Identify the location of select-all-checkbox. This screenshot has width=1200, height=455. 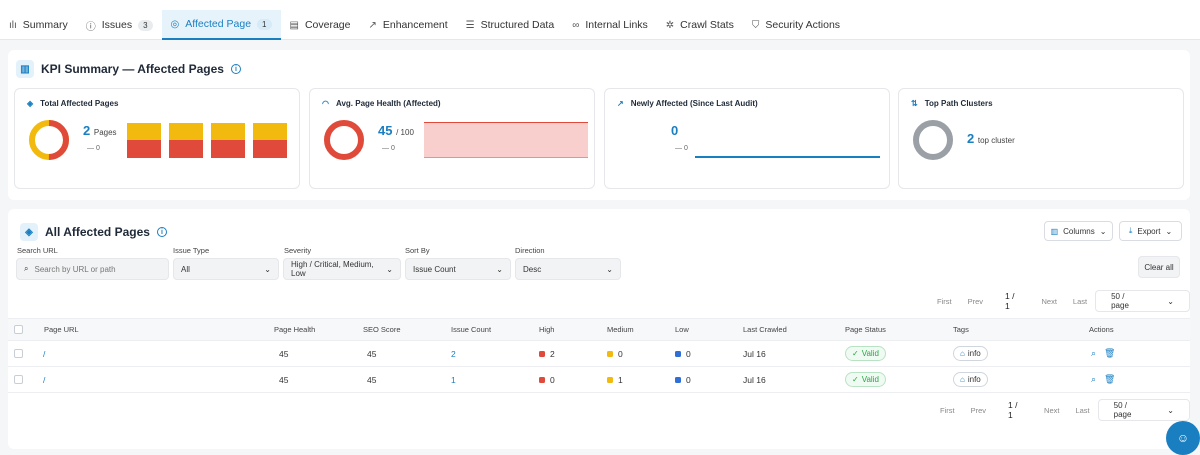
(18, 329).